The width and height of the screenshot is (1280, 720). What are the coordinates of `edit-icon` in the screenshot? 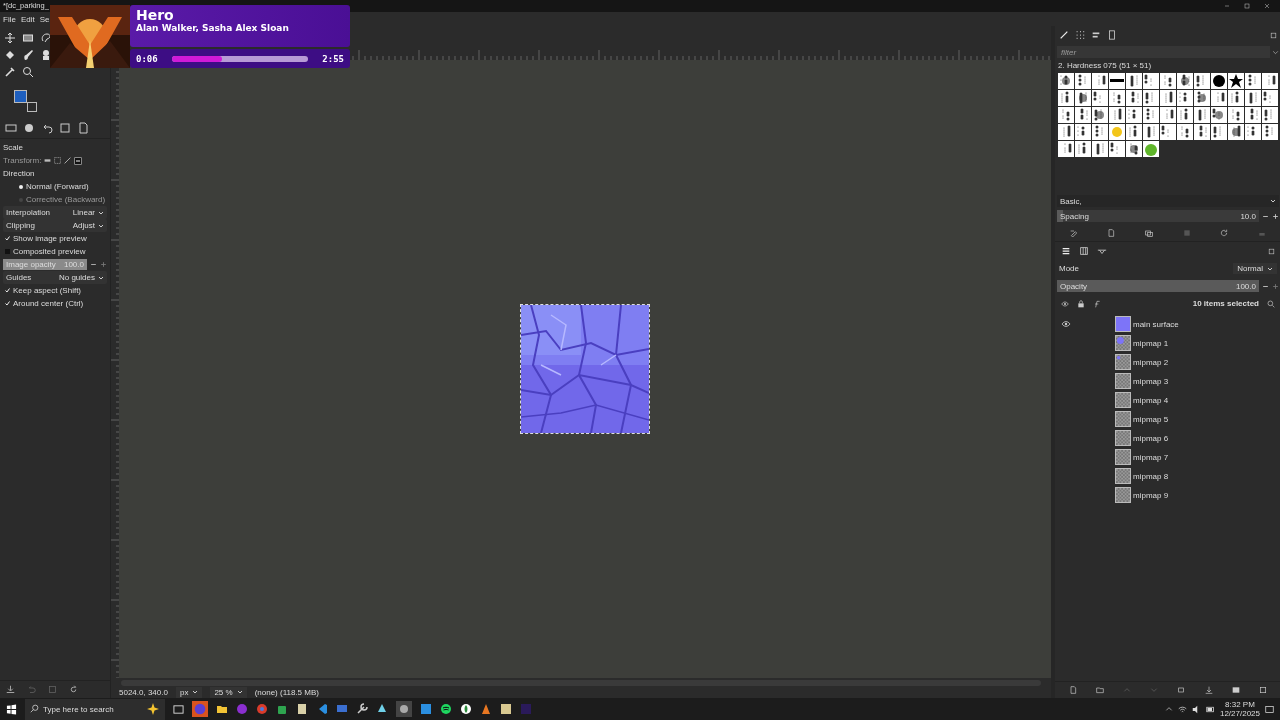 It's located at (1073, 233).